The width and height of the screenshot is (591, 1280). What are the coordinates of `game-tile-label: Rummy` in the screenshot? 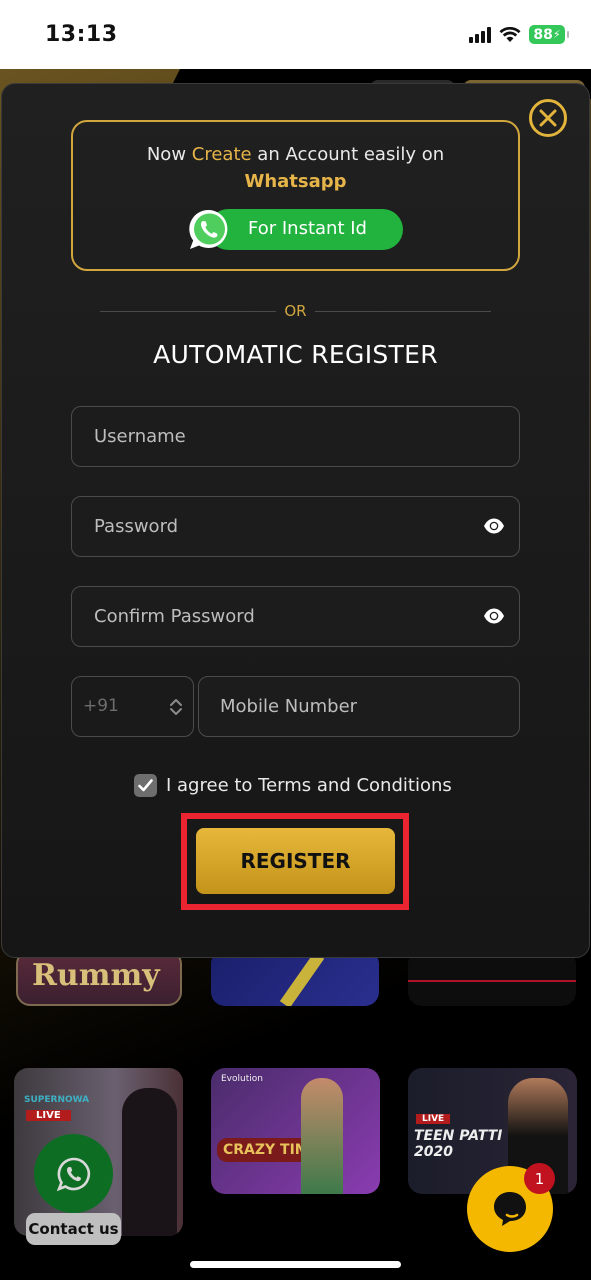 It's located at (96, 975).